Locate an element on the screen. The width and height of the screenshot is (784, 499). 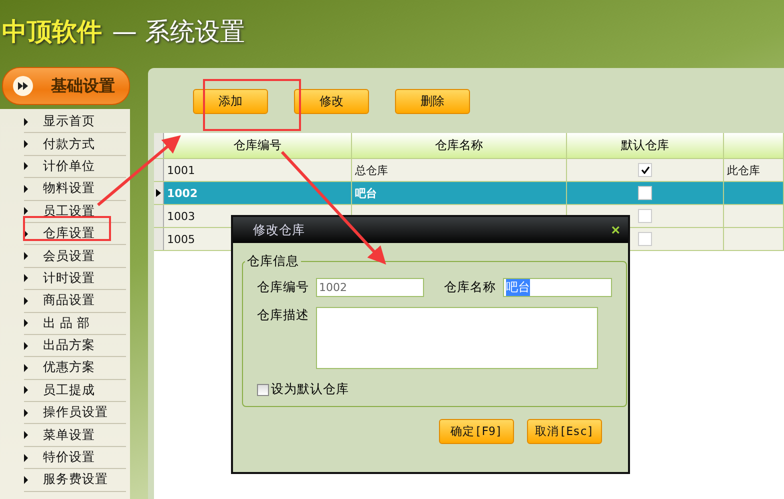
table-cell: 此仓库 is located at coordinates (743, 170).